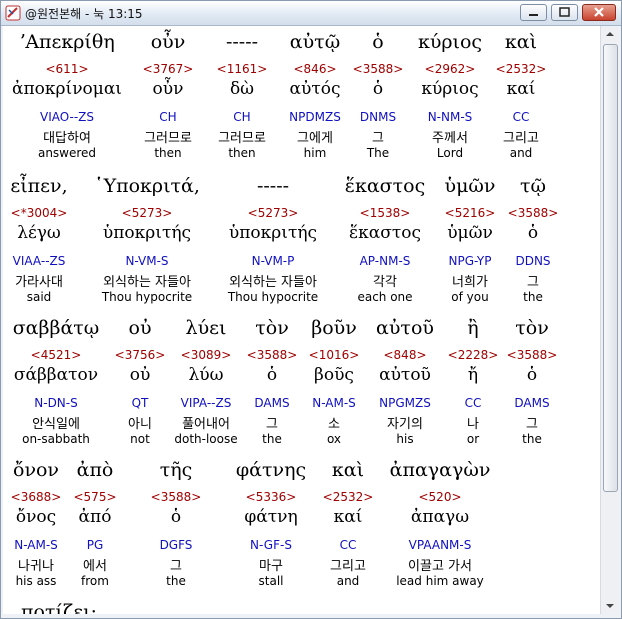  Describe the element at coordinates (38, 186) in the screenshot. I see `greek-word: εἶπεν,` at that location.